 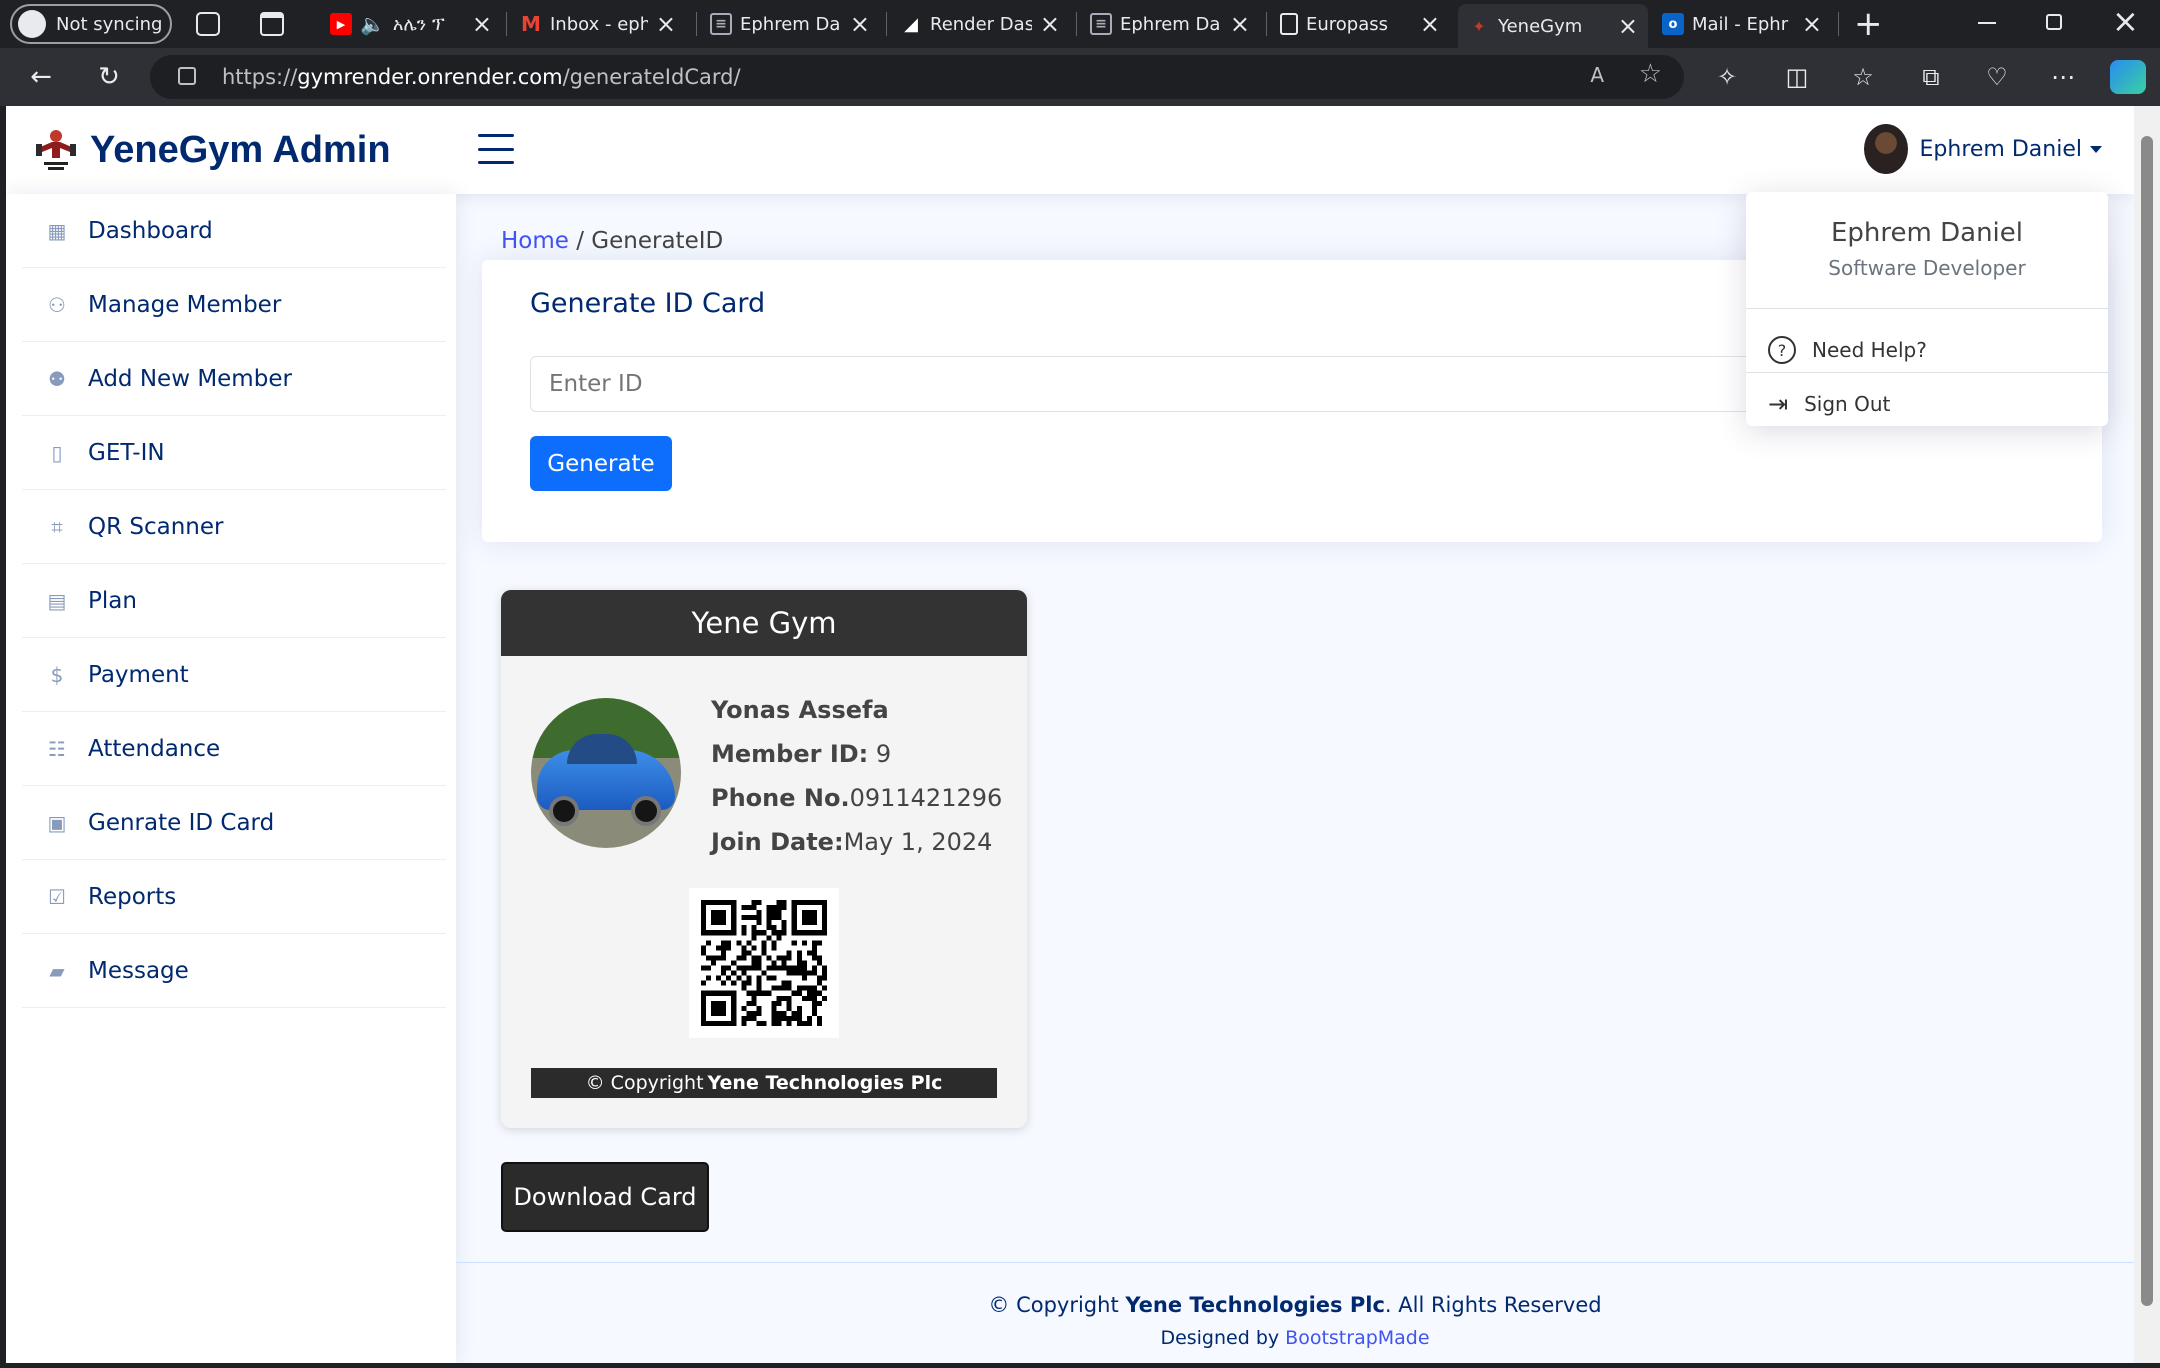 I want to click on collections-icon: ⧉, so click(x=1931, y=77).